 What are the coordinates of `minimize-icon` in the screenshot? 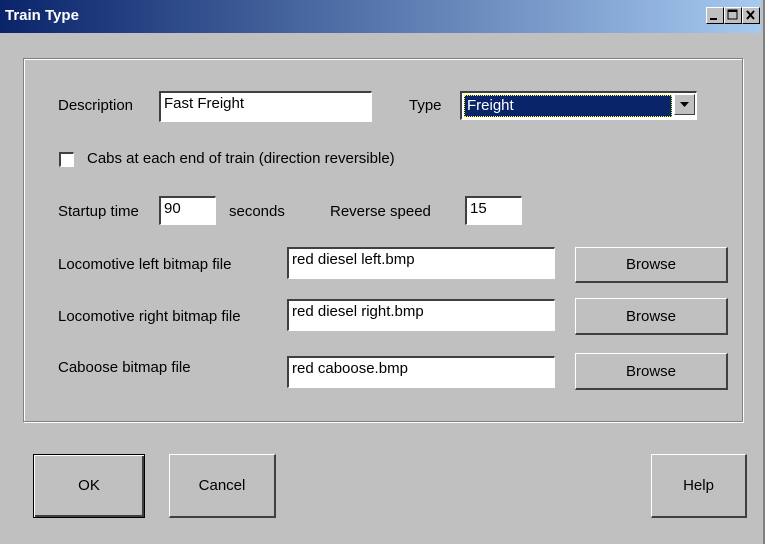 It's located at (713, 19).